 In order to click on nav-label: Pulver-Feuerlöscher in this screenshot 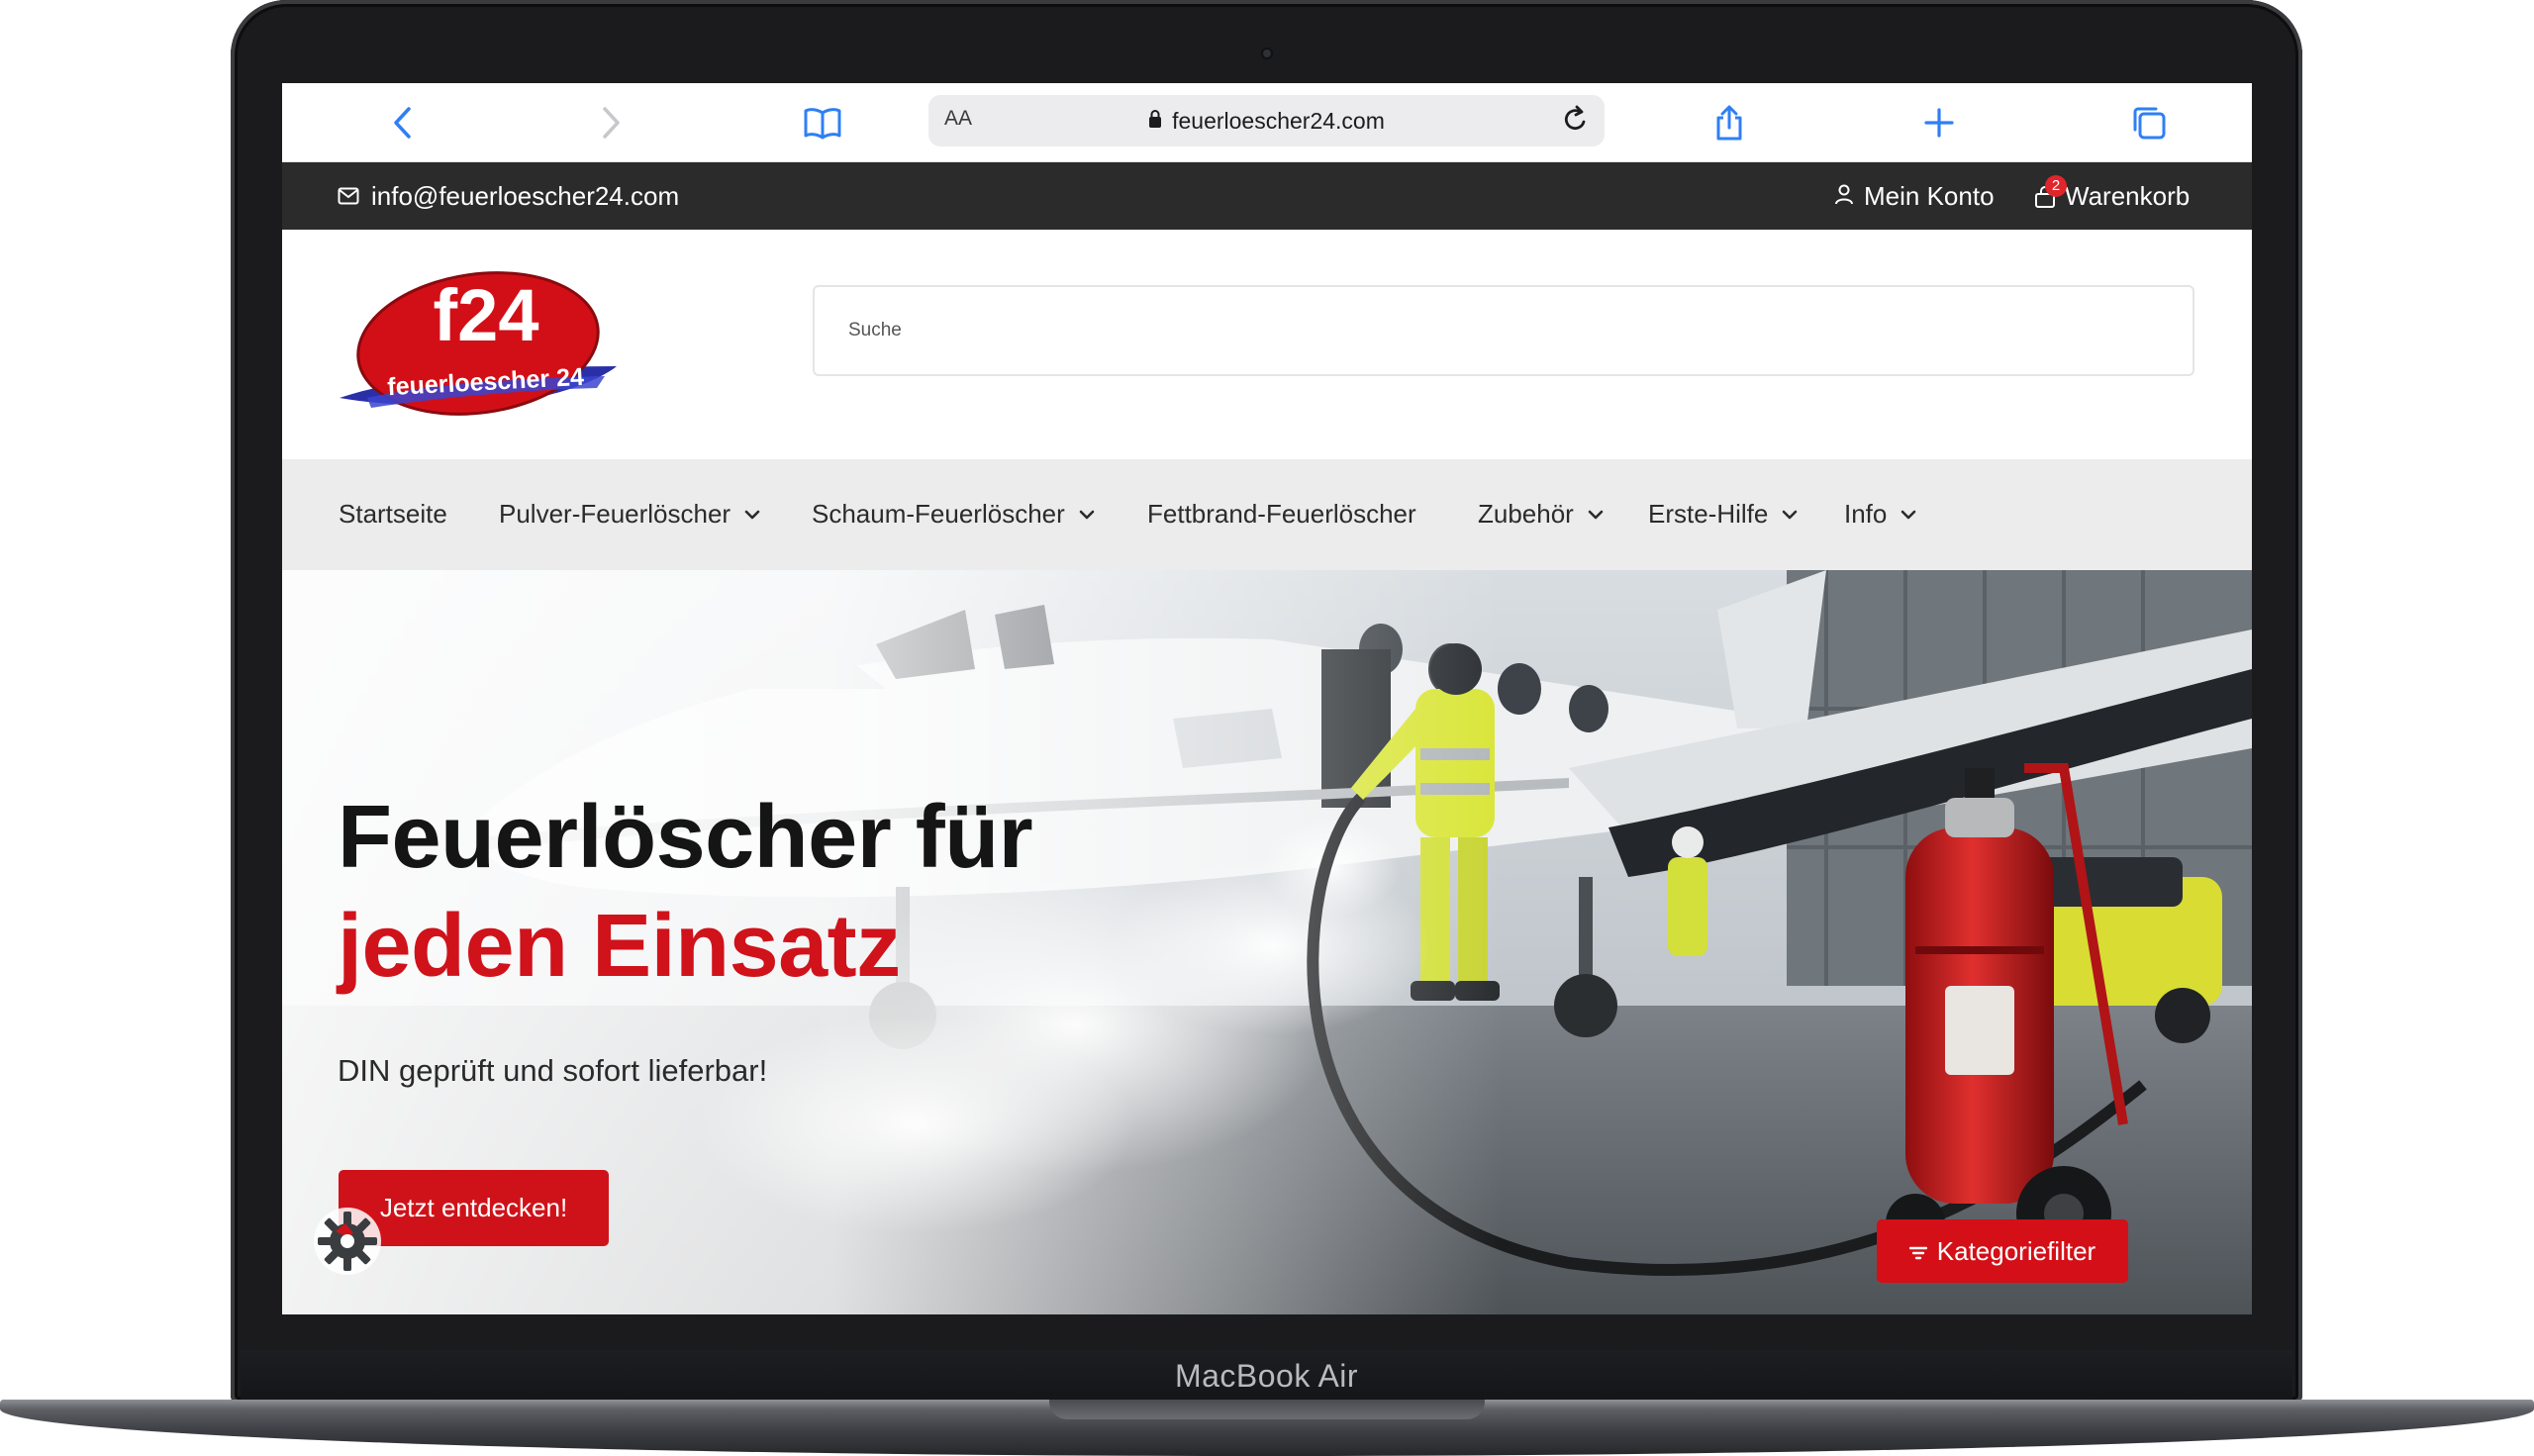, I will do `click(615, 514)`.